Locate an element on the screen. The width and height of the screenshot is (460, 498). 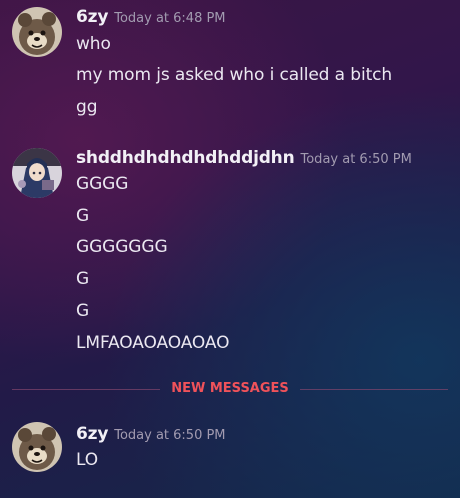
new-messages-label: NEW MESSAGES is located at coordinates (230, 388).